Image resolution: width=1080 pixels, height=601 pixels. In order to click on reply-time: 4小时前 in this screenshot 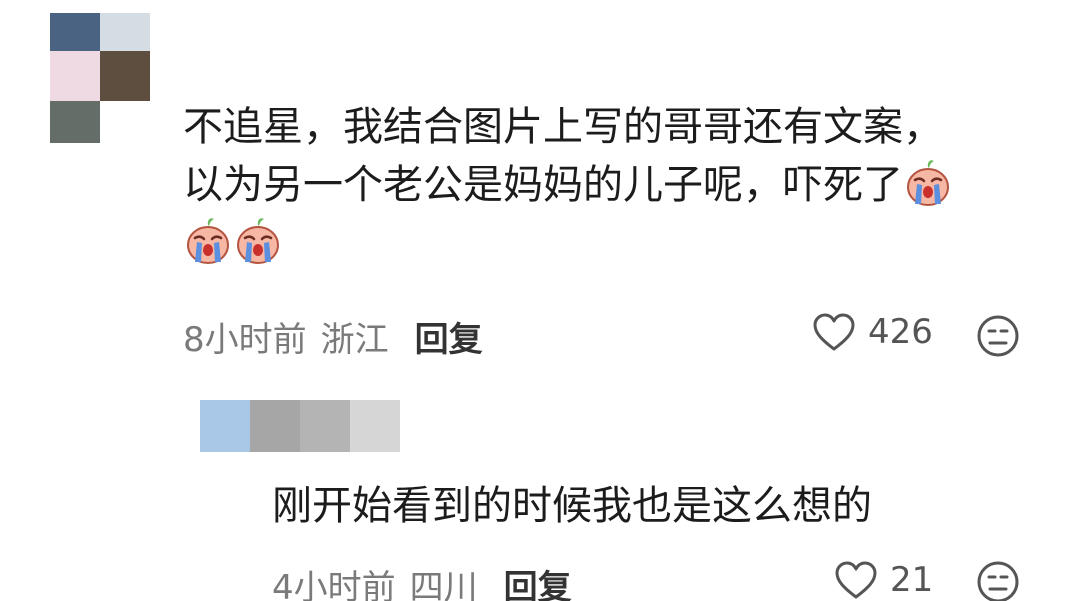, I will do `click(334, 584)`.